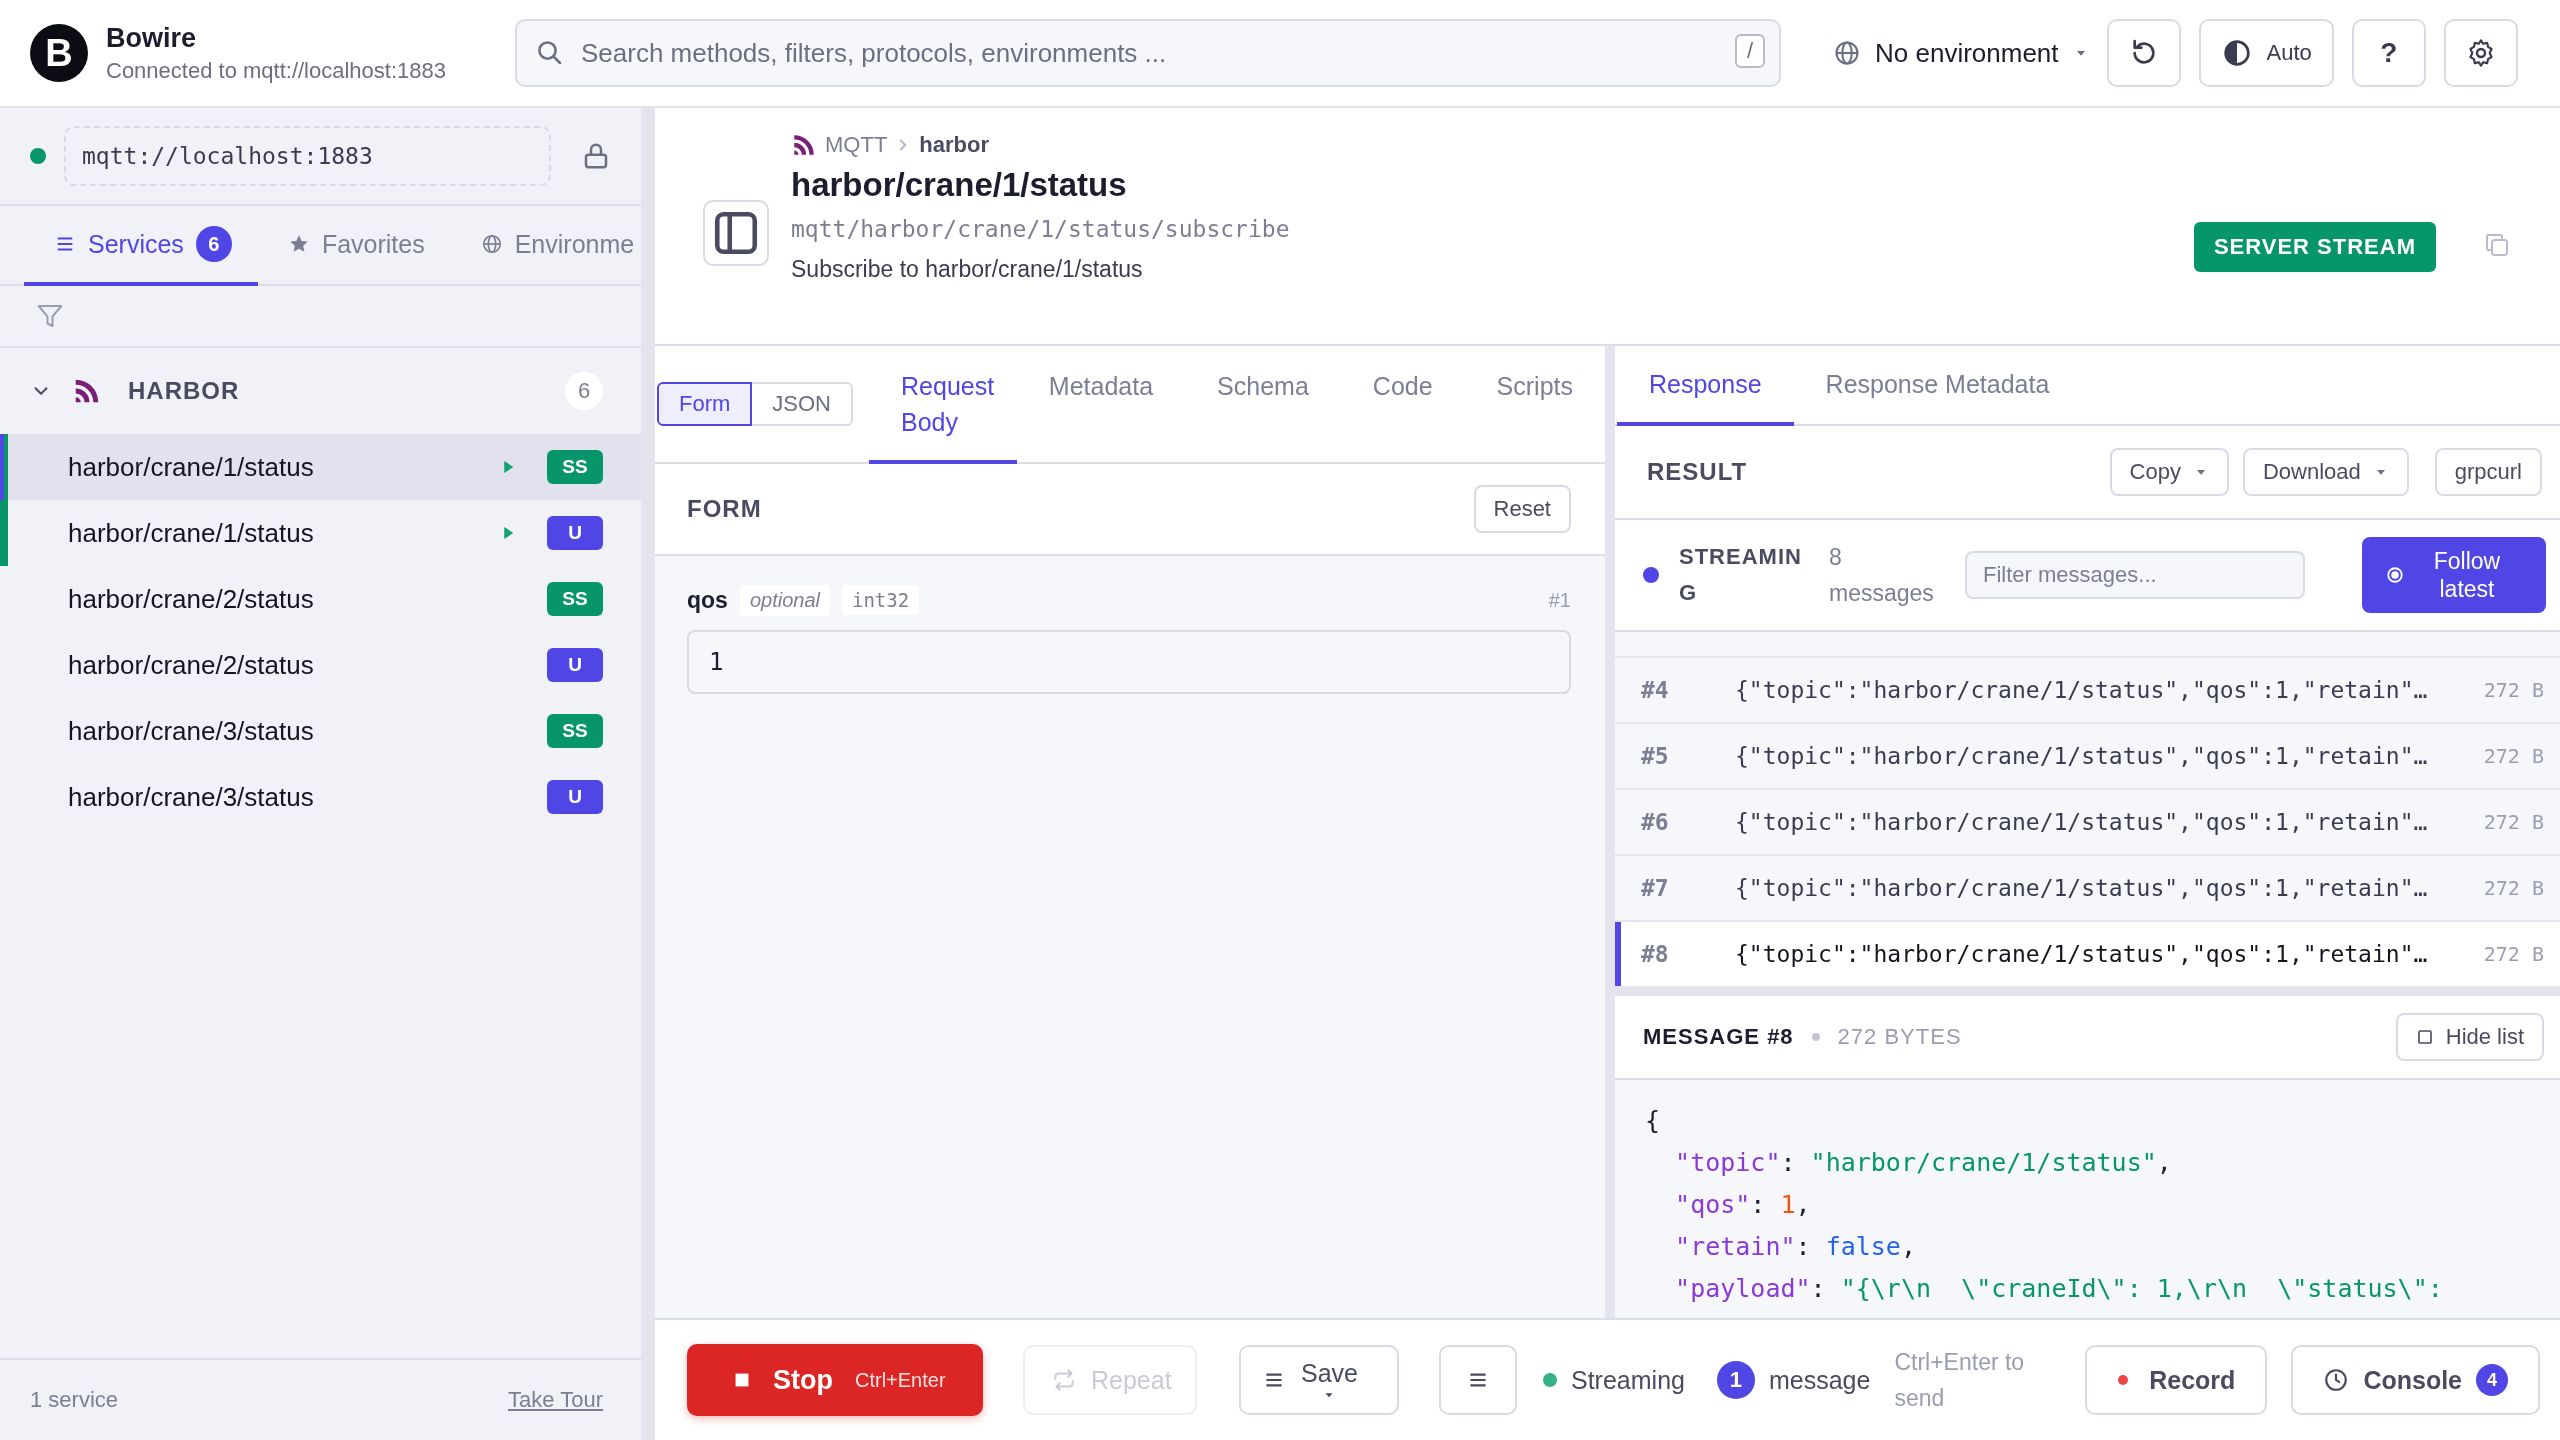 Image resolution: width=2560 pixels, height=1440 pixels. I want to click on sidebar-tab: Services 6, so click(141, 246).